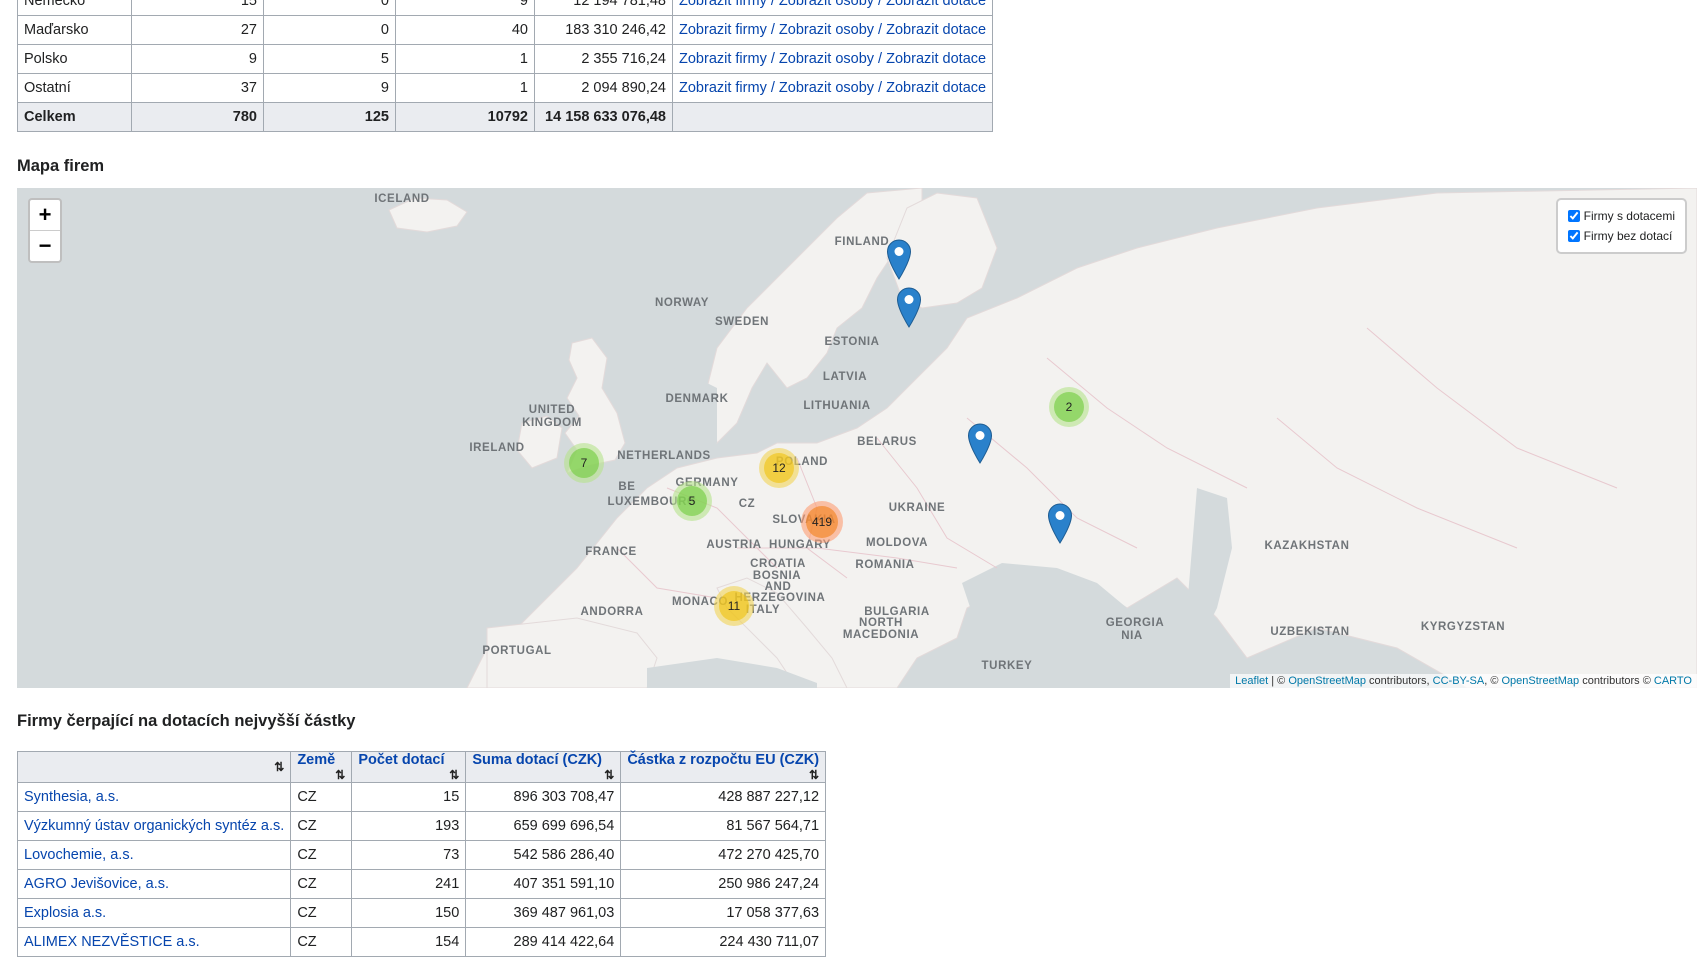 This screenshot has height=963, width=1697. What do you see at coordinates (197, 8) in the screenshot?
I see `value-cell: 15` at bounding box center [197, 8].